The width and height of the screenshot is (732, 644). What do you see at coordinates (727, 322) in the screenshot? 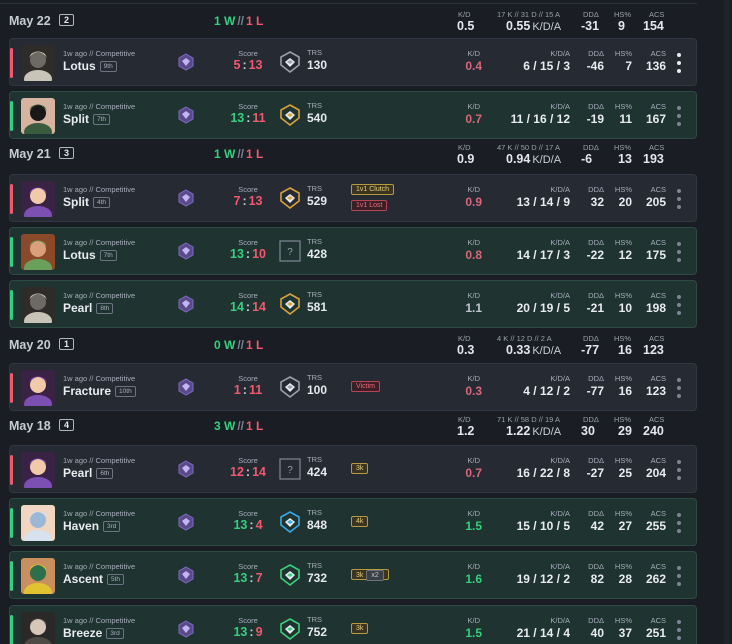
I see `scrollbar` at bounding box center [727, 322].